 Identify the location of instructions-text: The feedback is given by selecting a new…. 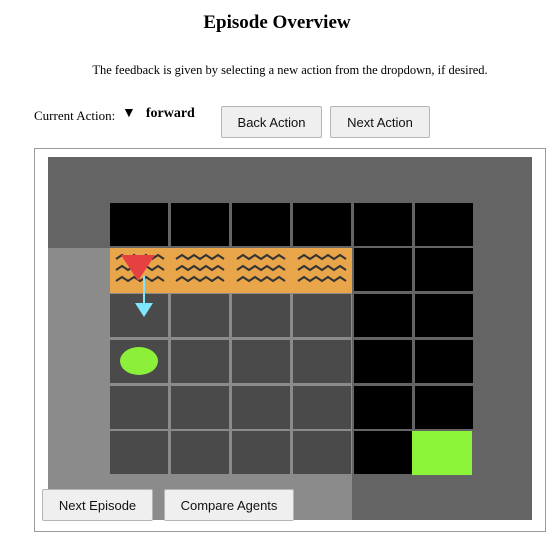
(290, 70).